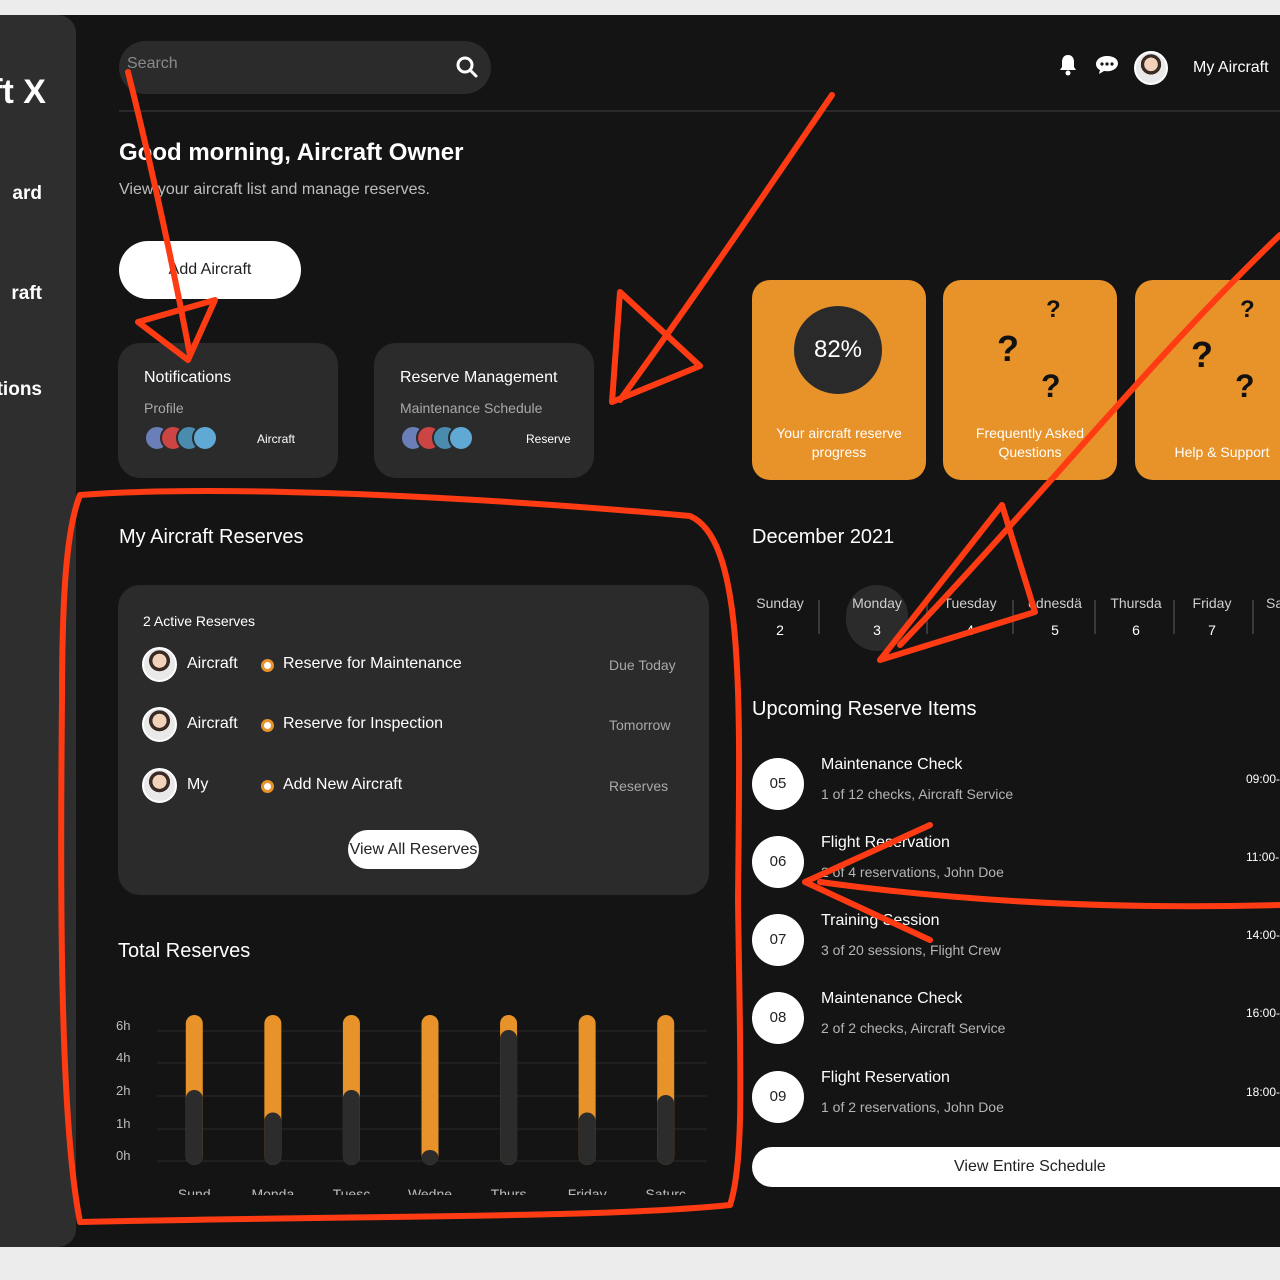 The width and height of the screenshot is (1280, 1280). What do you see at coordinates (21, 390) in the screenshot?
I see `sidebar-item-notifications: tions` at bounding box center [21, 390].